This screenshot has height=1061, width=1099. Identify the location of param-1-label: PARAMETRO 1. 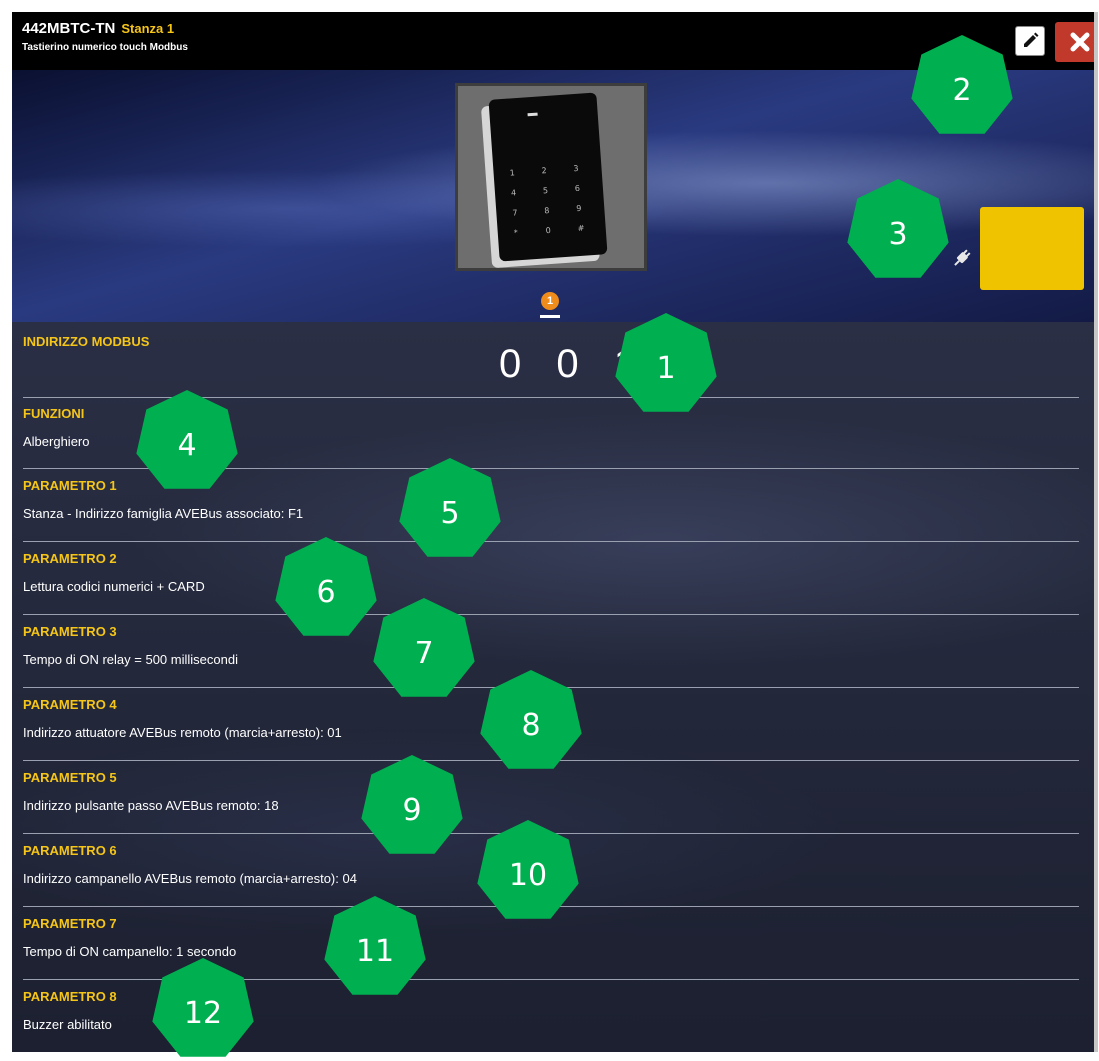
(70, 485).